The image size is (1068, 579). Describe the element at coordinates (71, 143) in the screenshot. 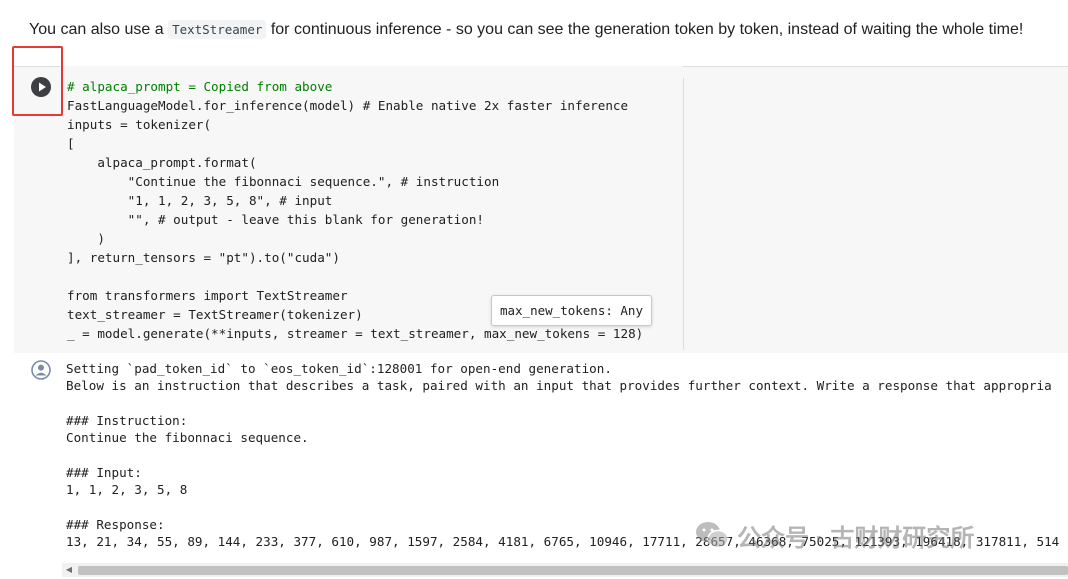

I see `code-line-4: [` at that location.